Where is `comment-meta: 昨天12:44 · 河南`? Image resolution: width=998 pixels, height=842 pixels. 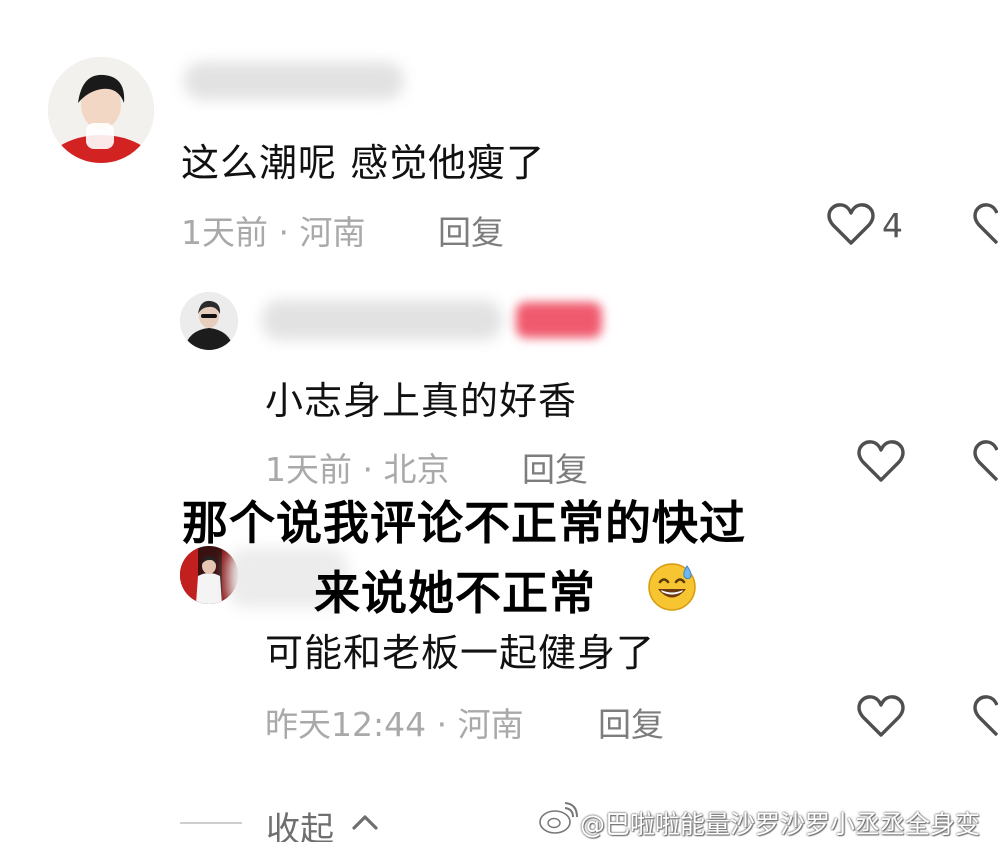
comment-meta: 昨天12:44 · 河南 is located at coordinates (394, 724).